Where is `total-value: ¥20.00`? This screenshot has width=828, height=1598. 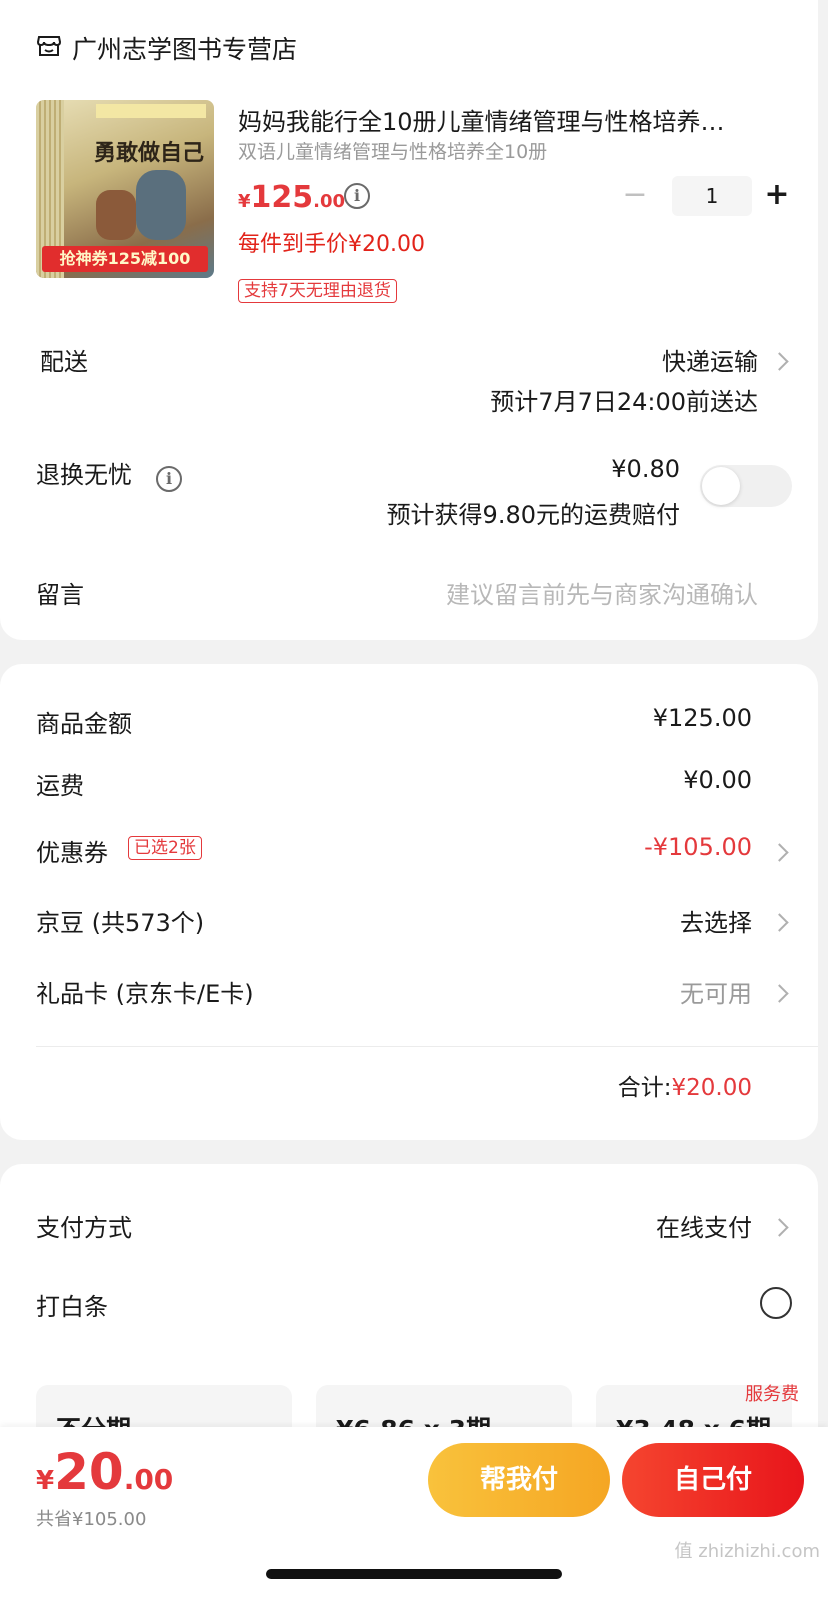 total-value: ¥20.00 is located at coordinates (711, 1088).